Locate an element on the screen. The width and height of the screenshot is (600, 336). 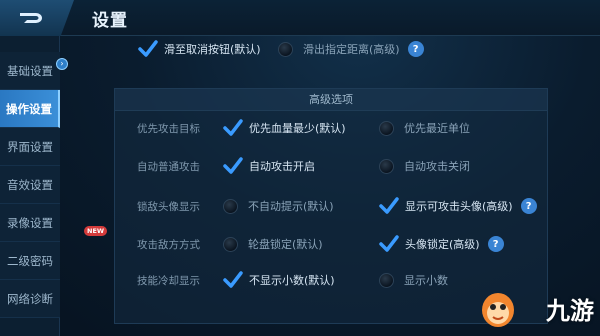
option-wheel-lock: 轮盘锁定(默认) is located at coordinates (273, 244).